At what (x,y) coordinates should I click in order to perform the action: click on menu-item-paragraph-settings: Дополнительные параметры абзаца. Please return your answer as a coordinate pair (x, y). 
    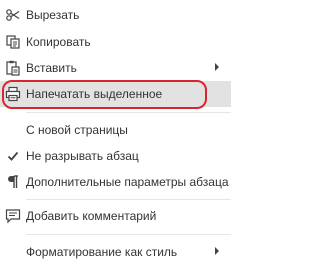
    Looking at the image, I should click on (115, 182).